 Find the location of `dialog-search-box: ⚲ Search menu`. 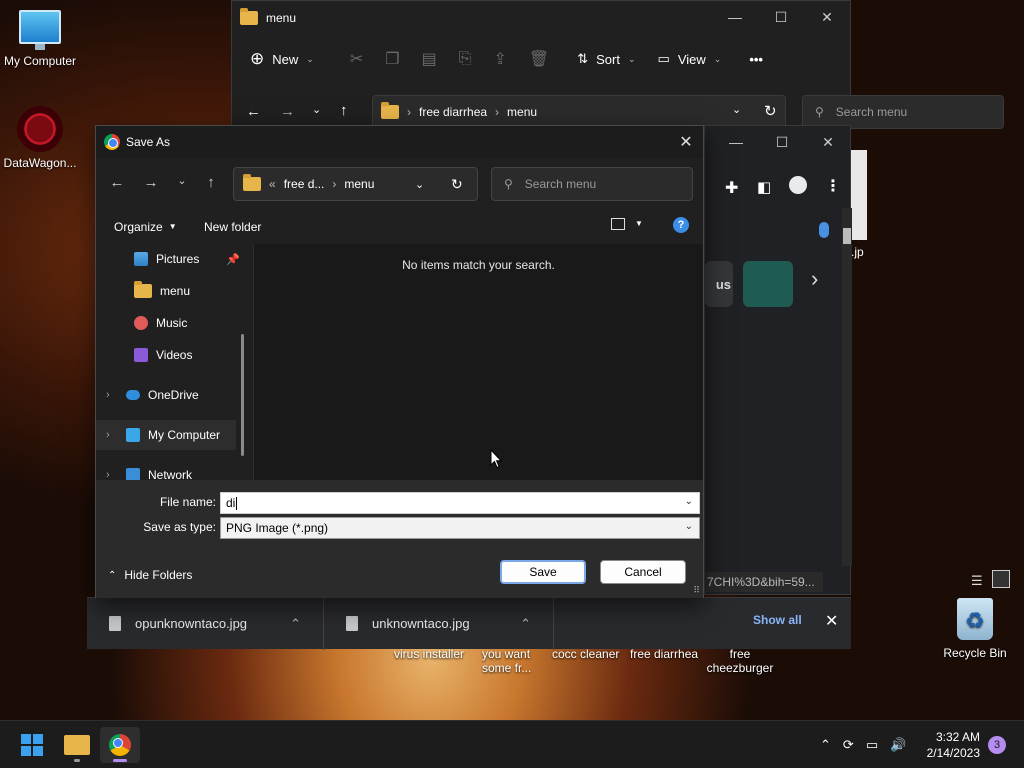

dialog-search-box: ⚲ Search menu is located at coordinates (592, 184).